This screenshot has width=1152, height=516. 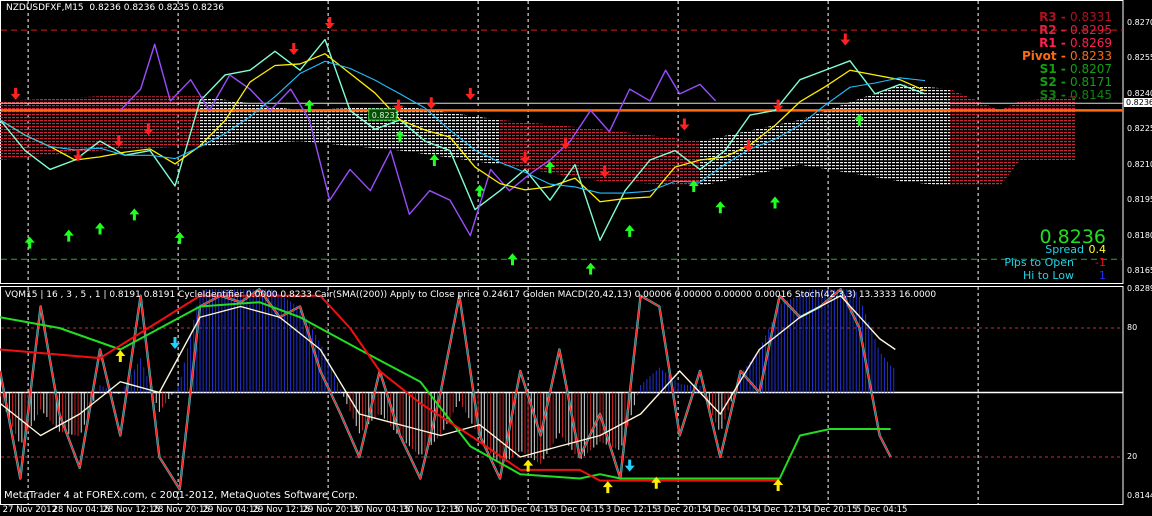 I want to click on time-axis-label: 3 Dec 20:15, so click(x=681, y=510).